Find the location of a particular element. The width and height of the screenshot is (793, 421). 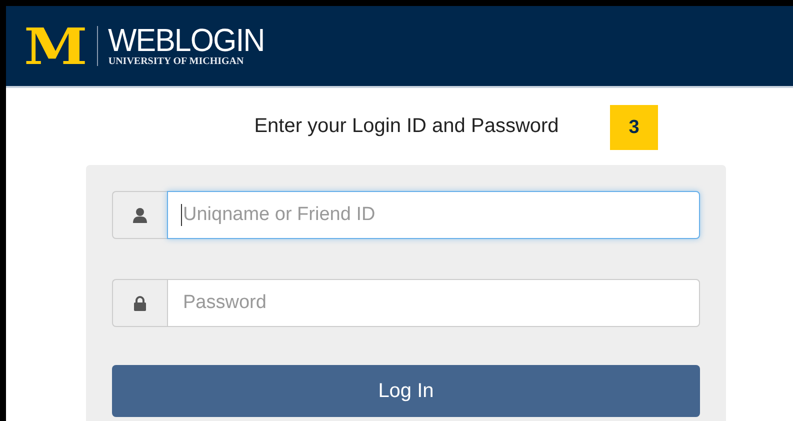

login-button: Log In is located at coordinates (406, 391).